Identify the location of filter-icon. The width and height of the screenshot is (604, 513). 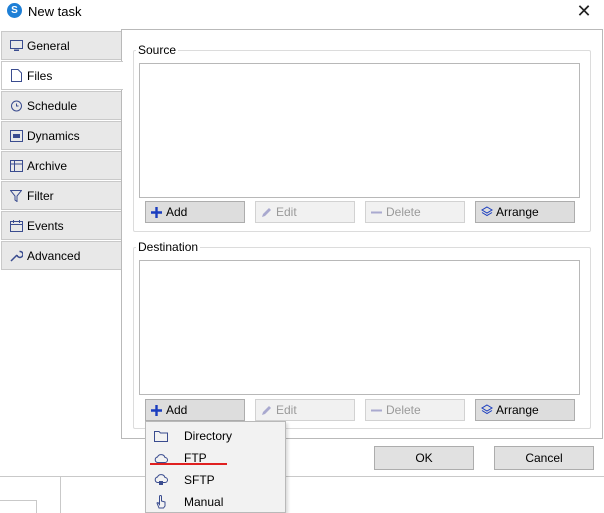
(16, 196).